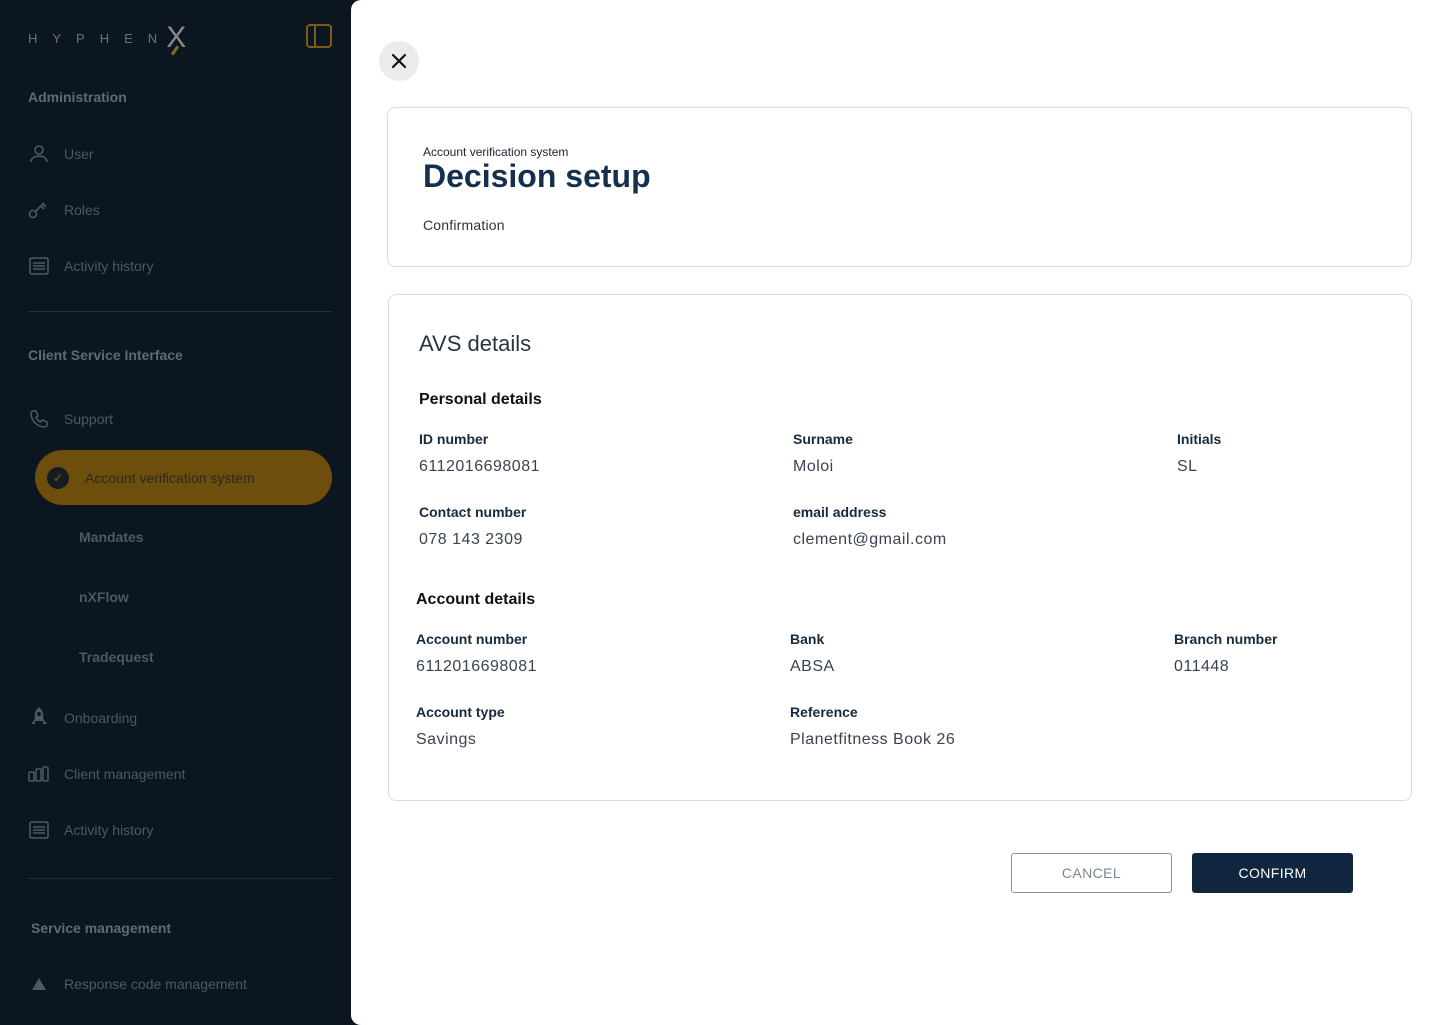 This screenshot has height=1025, width=1440. I want to click on sidebar-item-account-verification: ✓ Account verification system, so click(183, 477).